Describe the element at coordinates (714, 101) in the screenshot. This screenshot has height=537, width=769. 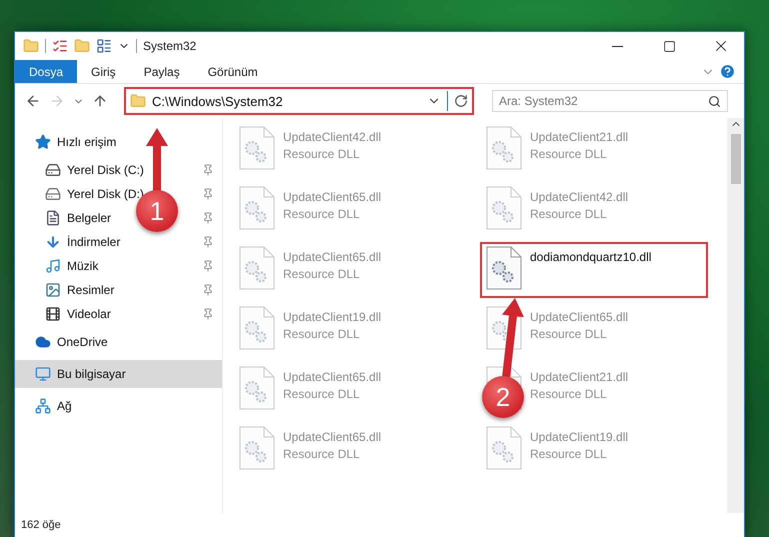
I see `search-icon` at that location.